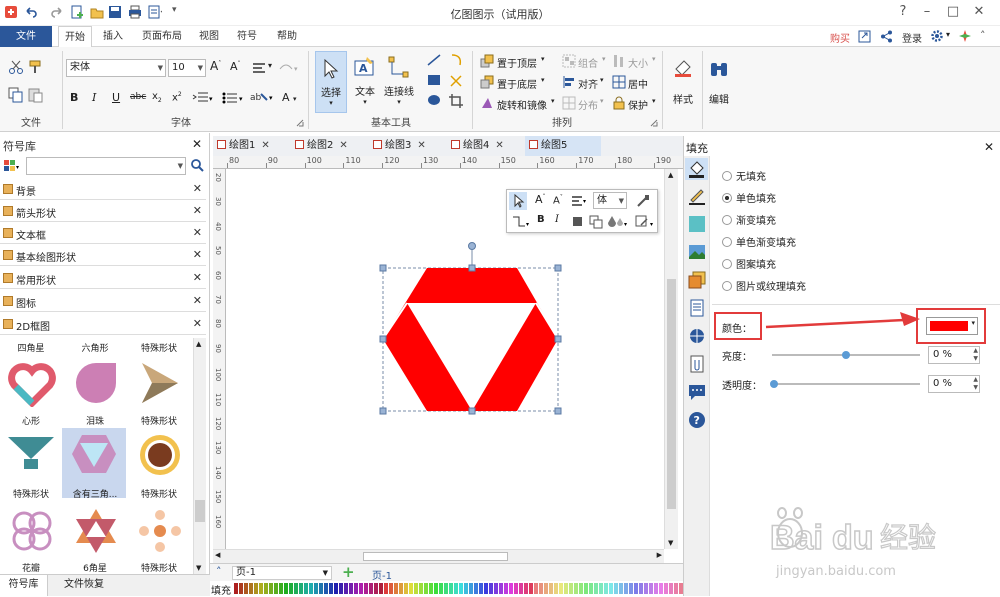 The height and width of the screenshot is (597, 1000). I want to click on color-swatches, so click(459, 588).